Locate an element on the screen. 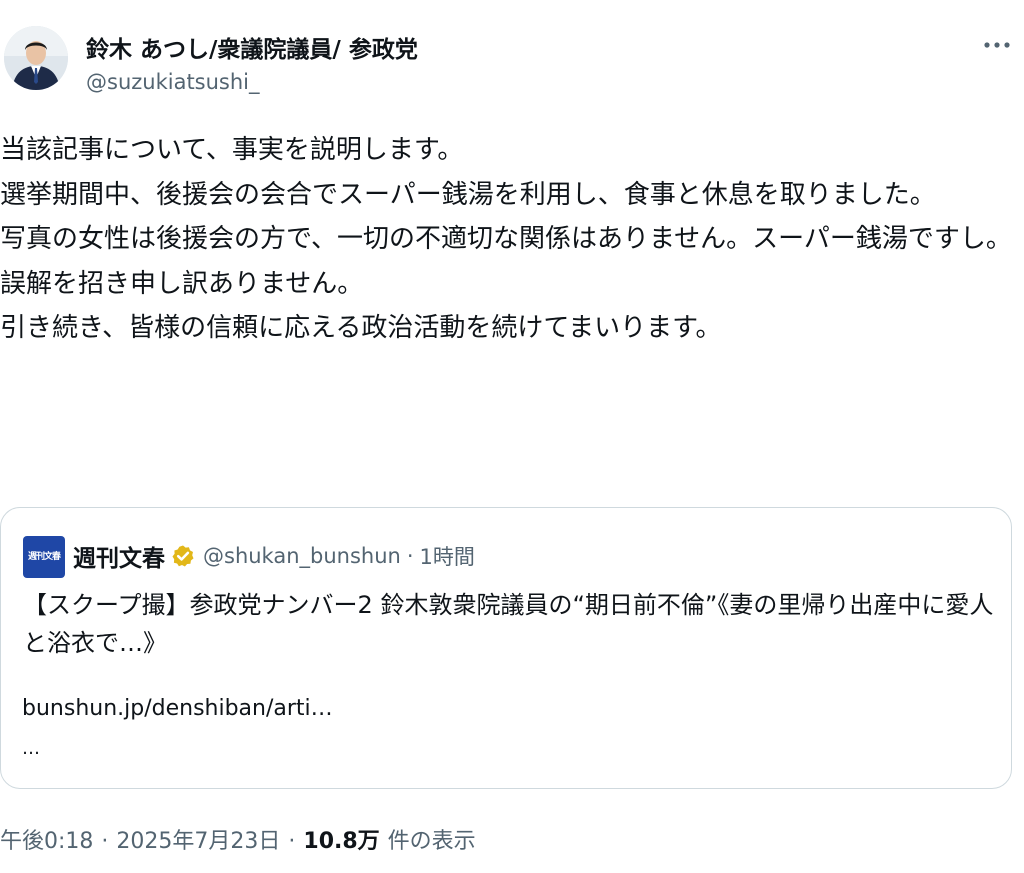 This screenshot has height=873, width=1024. author-handle: @suzukiatsushi_ is located at coordinates (173, 82).